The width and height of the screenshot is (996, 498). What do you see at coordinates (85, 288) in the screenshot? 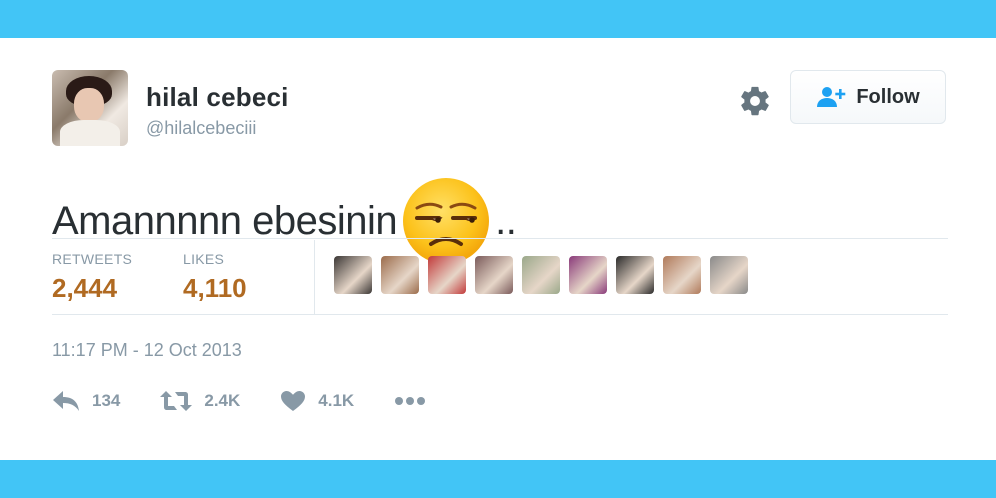
I see `retweets-value: 2,444` at bounding box center [85, 288].